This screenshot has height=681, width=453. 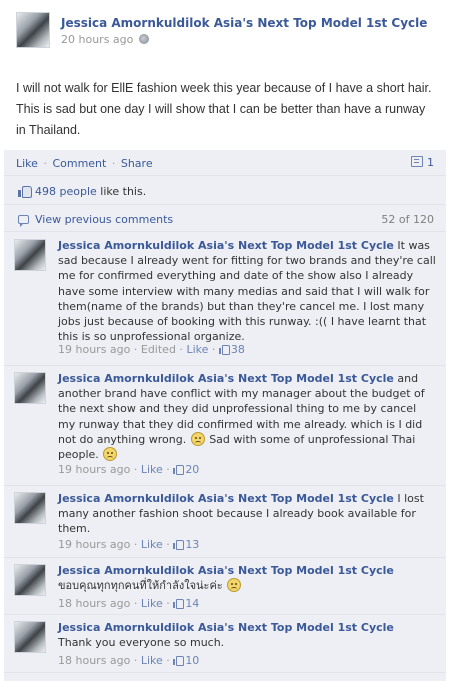 What do you see at coordinates (192, 660) in the screenshot?
I see `comment-likes-value: 10` at bounding box center [192, 660].